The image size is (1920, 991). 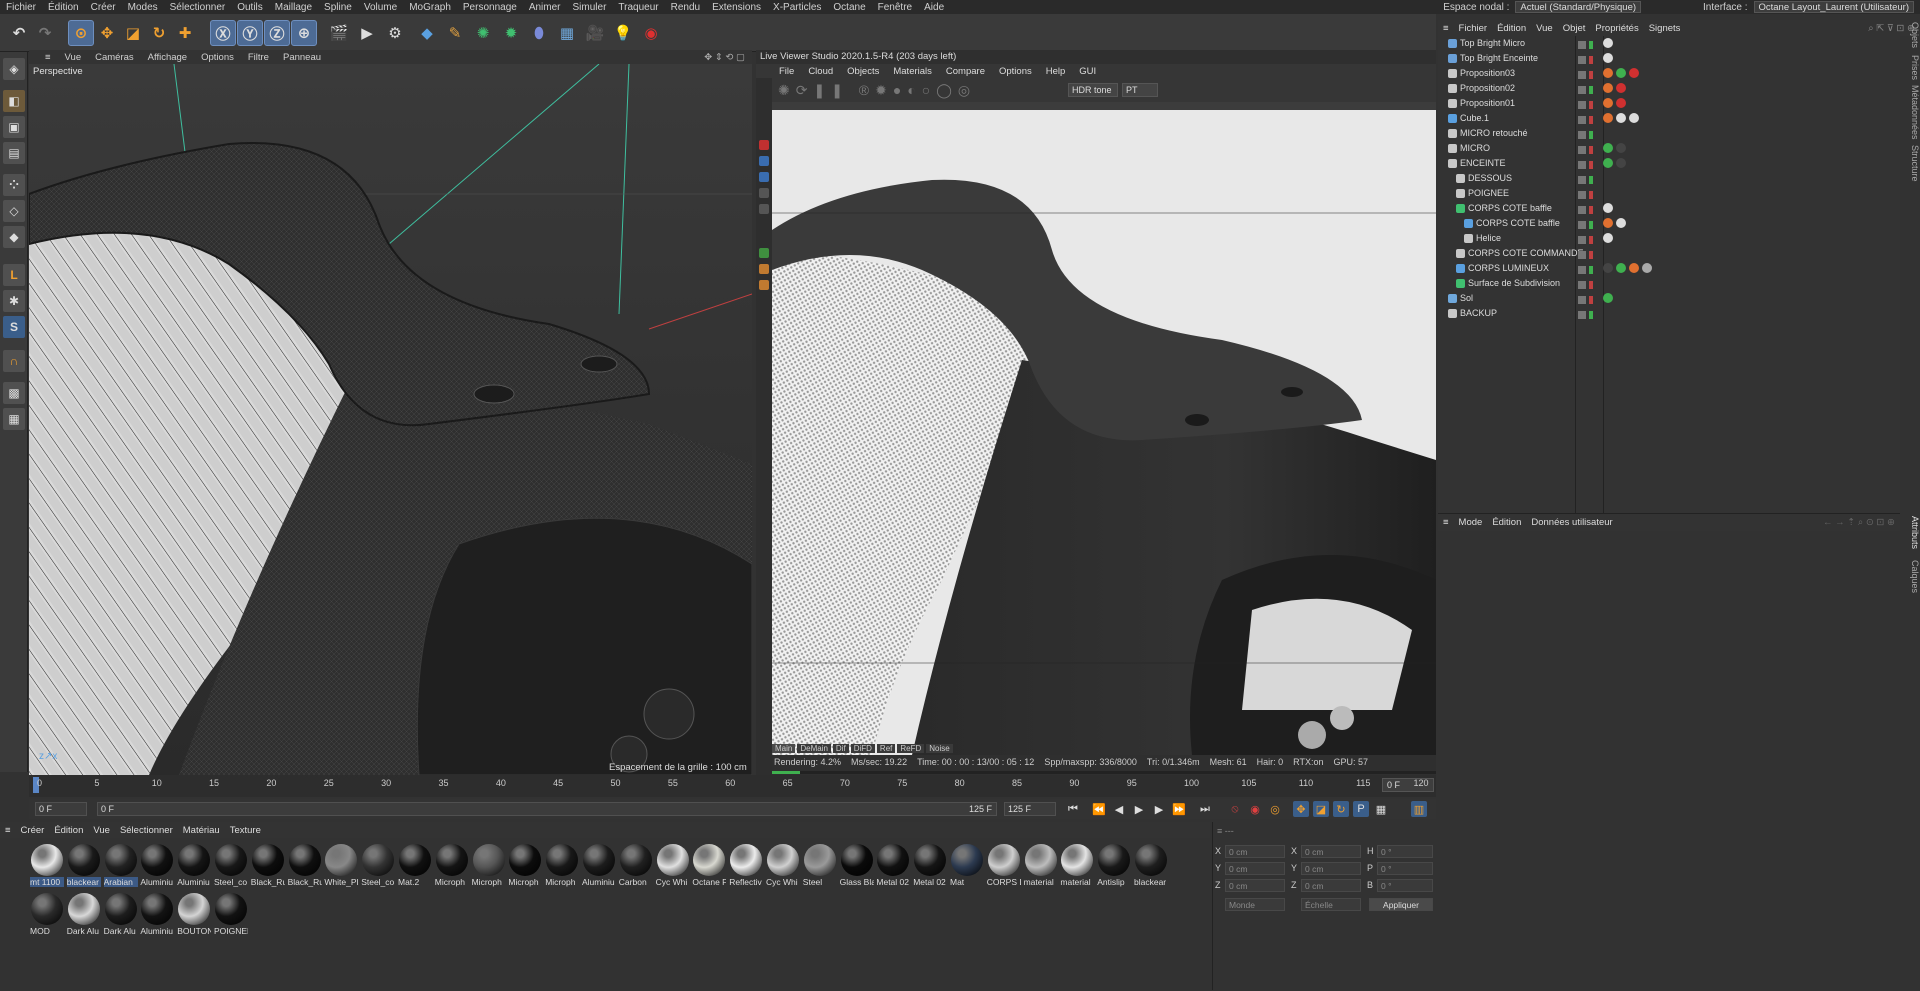 What do you see at coordinates (1179, 809) in the screenshot?
I see `next-key-icon: ⏩` at bounding box center [1179, 809].